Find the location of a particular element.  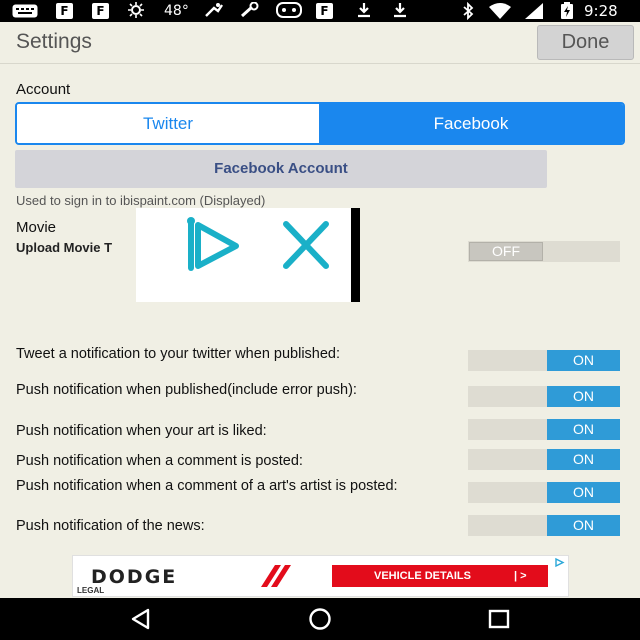

gamepad-icon is located at coordinates (289, 11).